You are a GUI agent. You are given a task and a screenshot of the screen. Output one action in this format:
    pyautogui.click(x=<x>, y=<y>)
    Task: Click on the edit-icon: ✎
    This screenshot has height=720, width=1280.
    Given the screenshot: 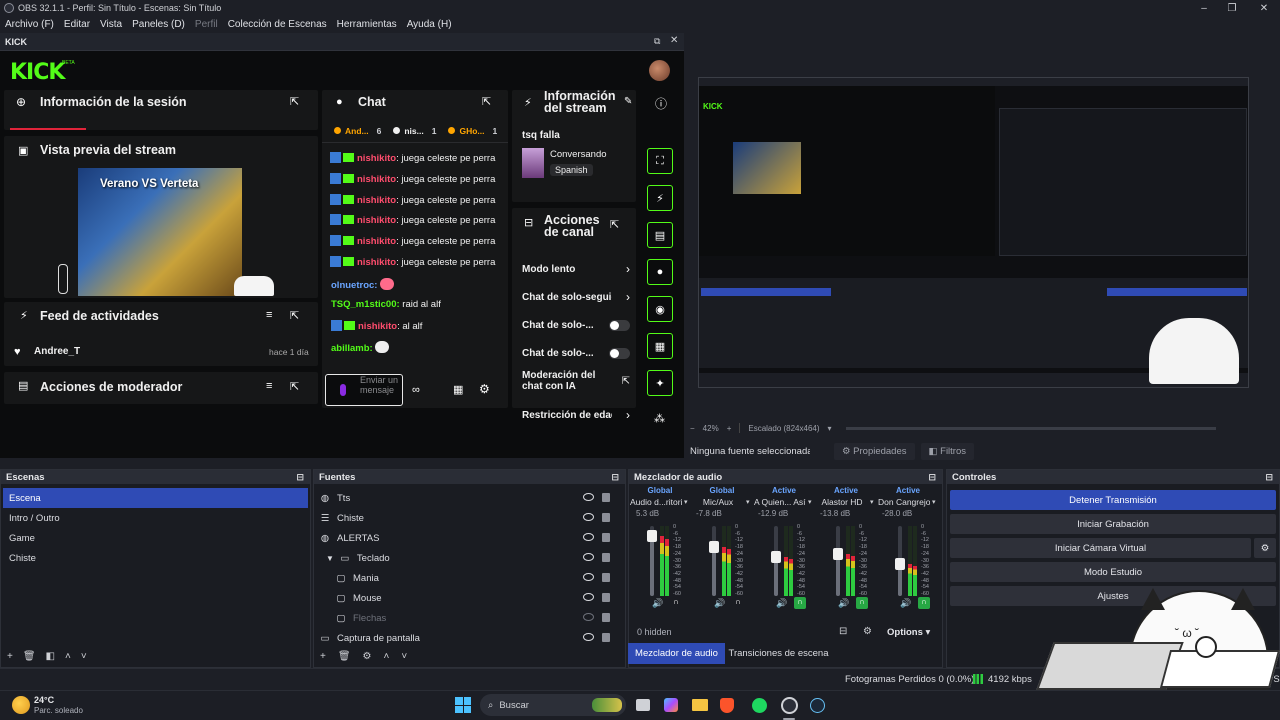 What is the action you would take?
    pyautogui.click(x=628, y=101)
    